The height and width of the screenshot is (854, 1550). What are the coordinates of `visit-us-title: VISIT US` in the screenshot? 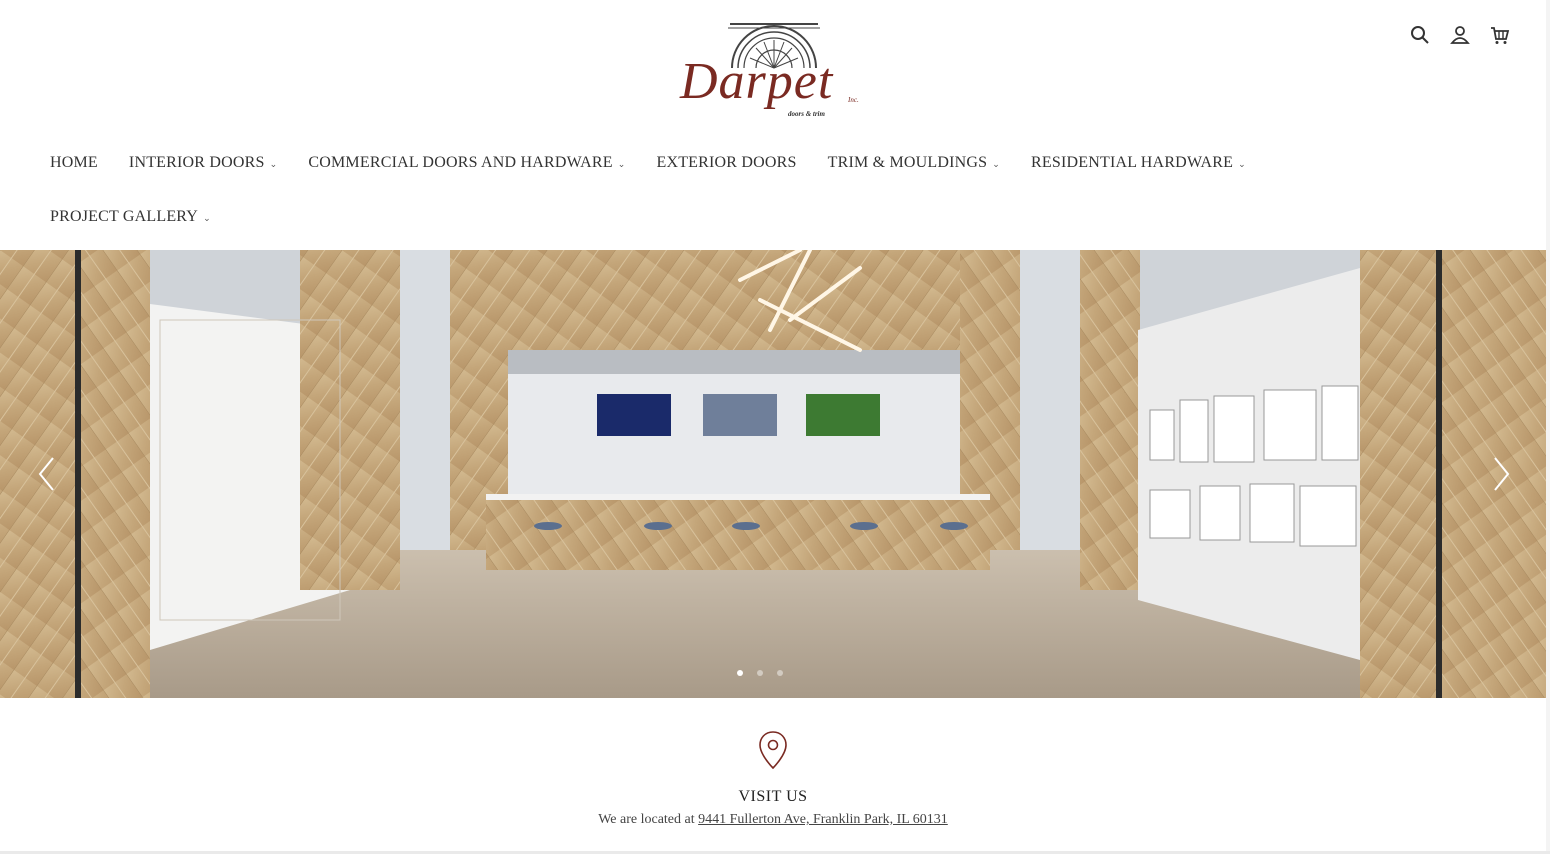 It's located at (773, 796).